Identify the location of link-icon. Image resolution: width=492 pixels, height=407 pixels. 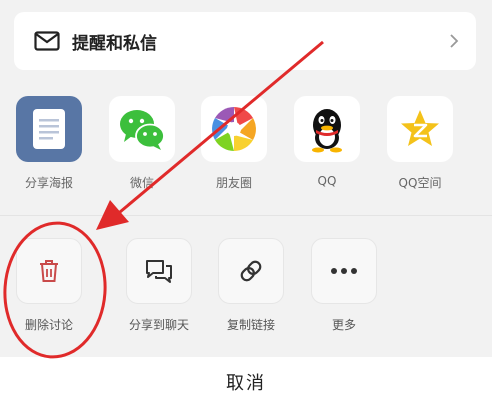
(251, 271).